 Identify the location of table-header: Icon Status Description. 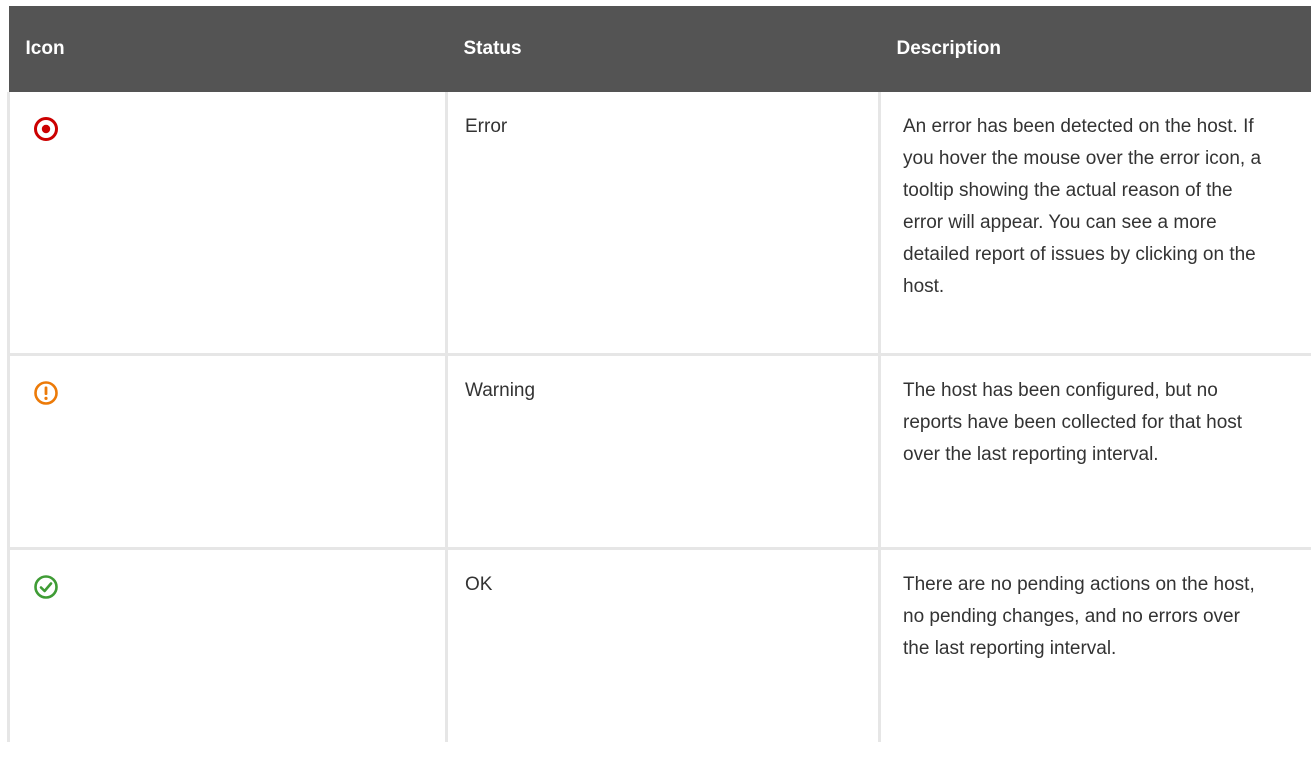
(659, 49).